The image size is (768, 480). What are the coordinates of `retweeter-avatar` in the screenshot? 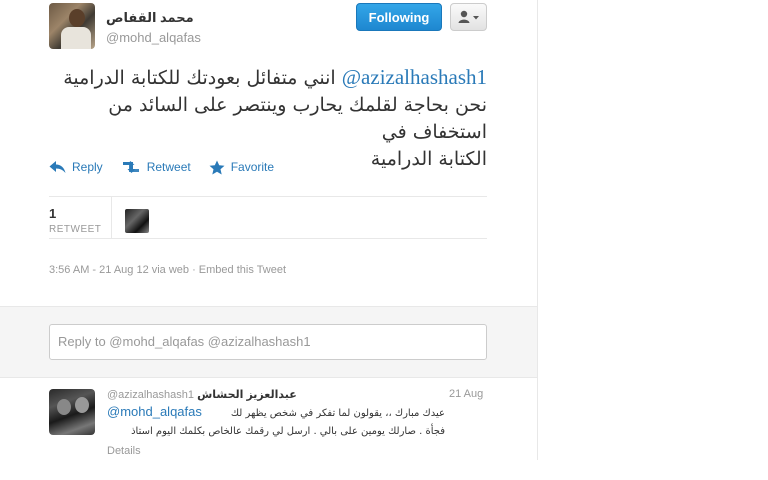 It's located at (137, 221).